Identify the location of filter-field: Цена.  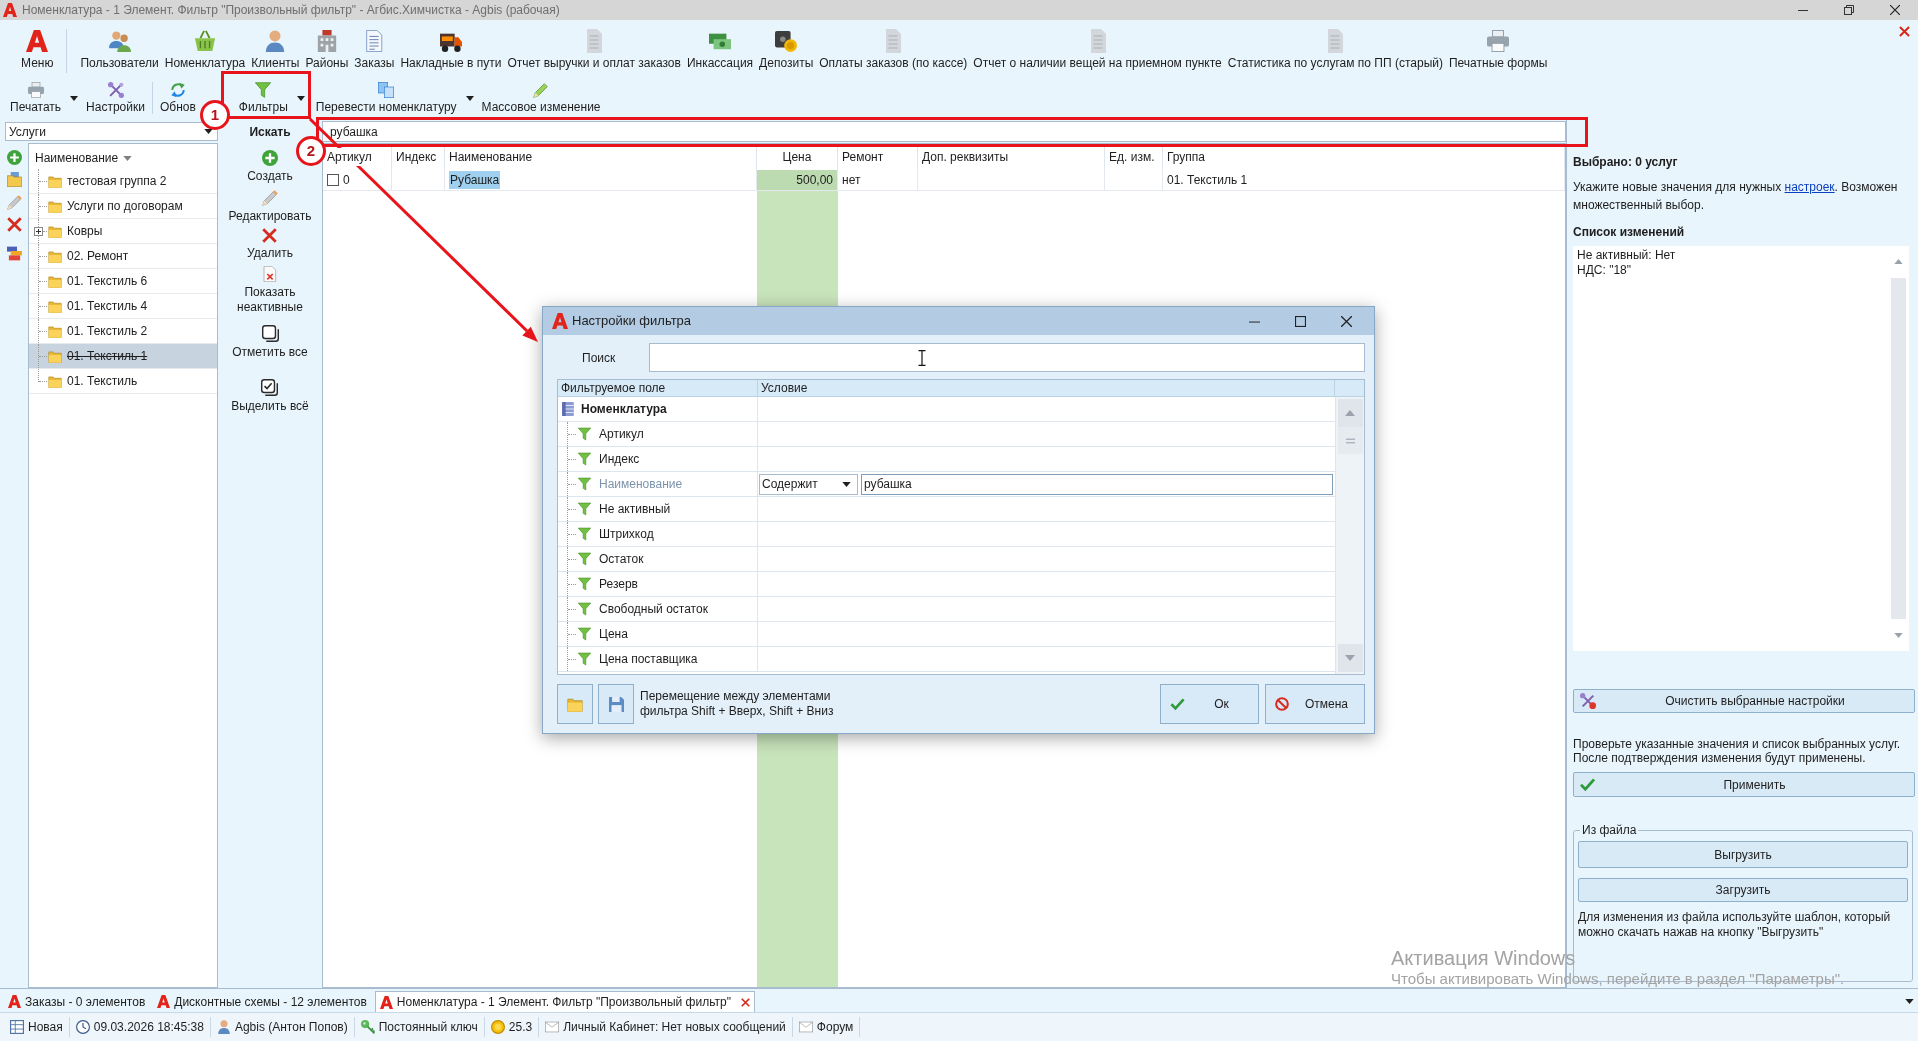
(658, 634).